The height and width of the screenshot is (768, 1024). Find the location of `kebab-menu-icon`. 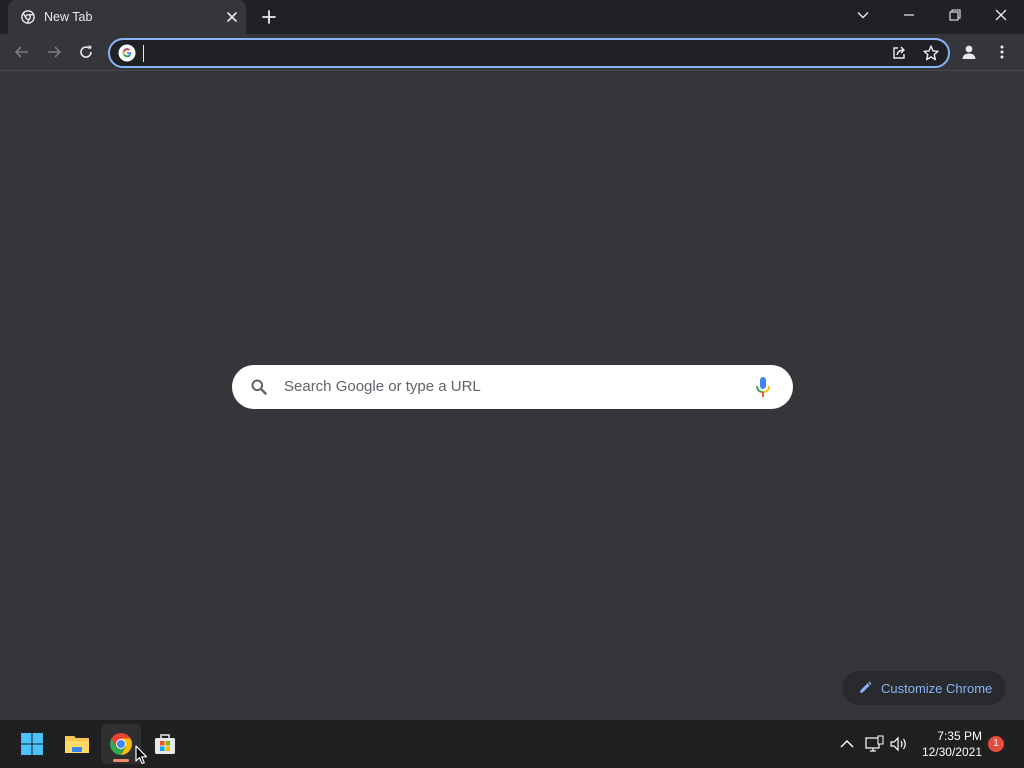

kebab-menu-icon is located at coordinates (1002, 52).